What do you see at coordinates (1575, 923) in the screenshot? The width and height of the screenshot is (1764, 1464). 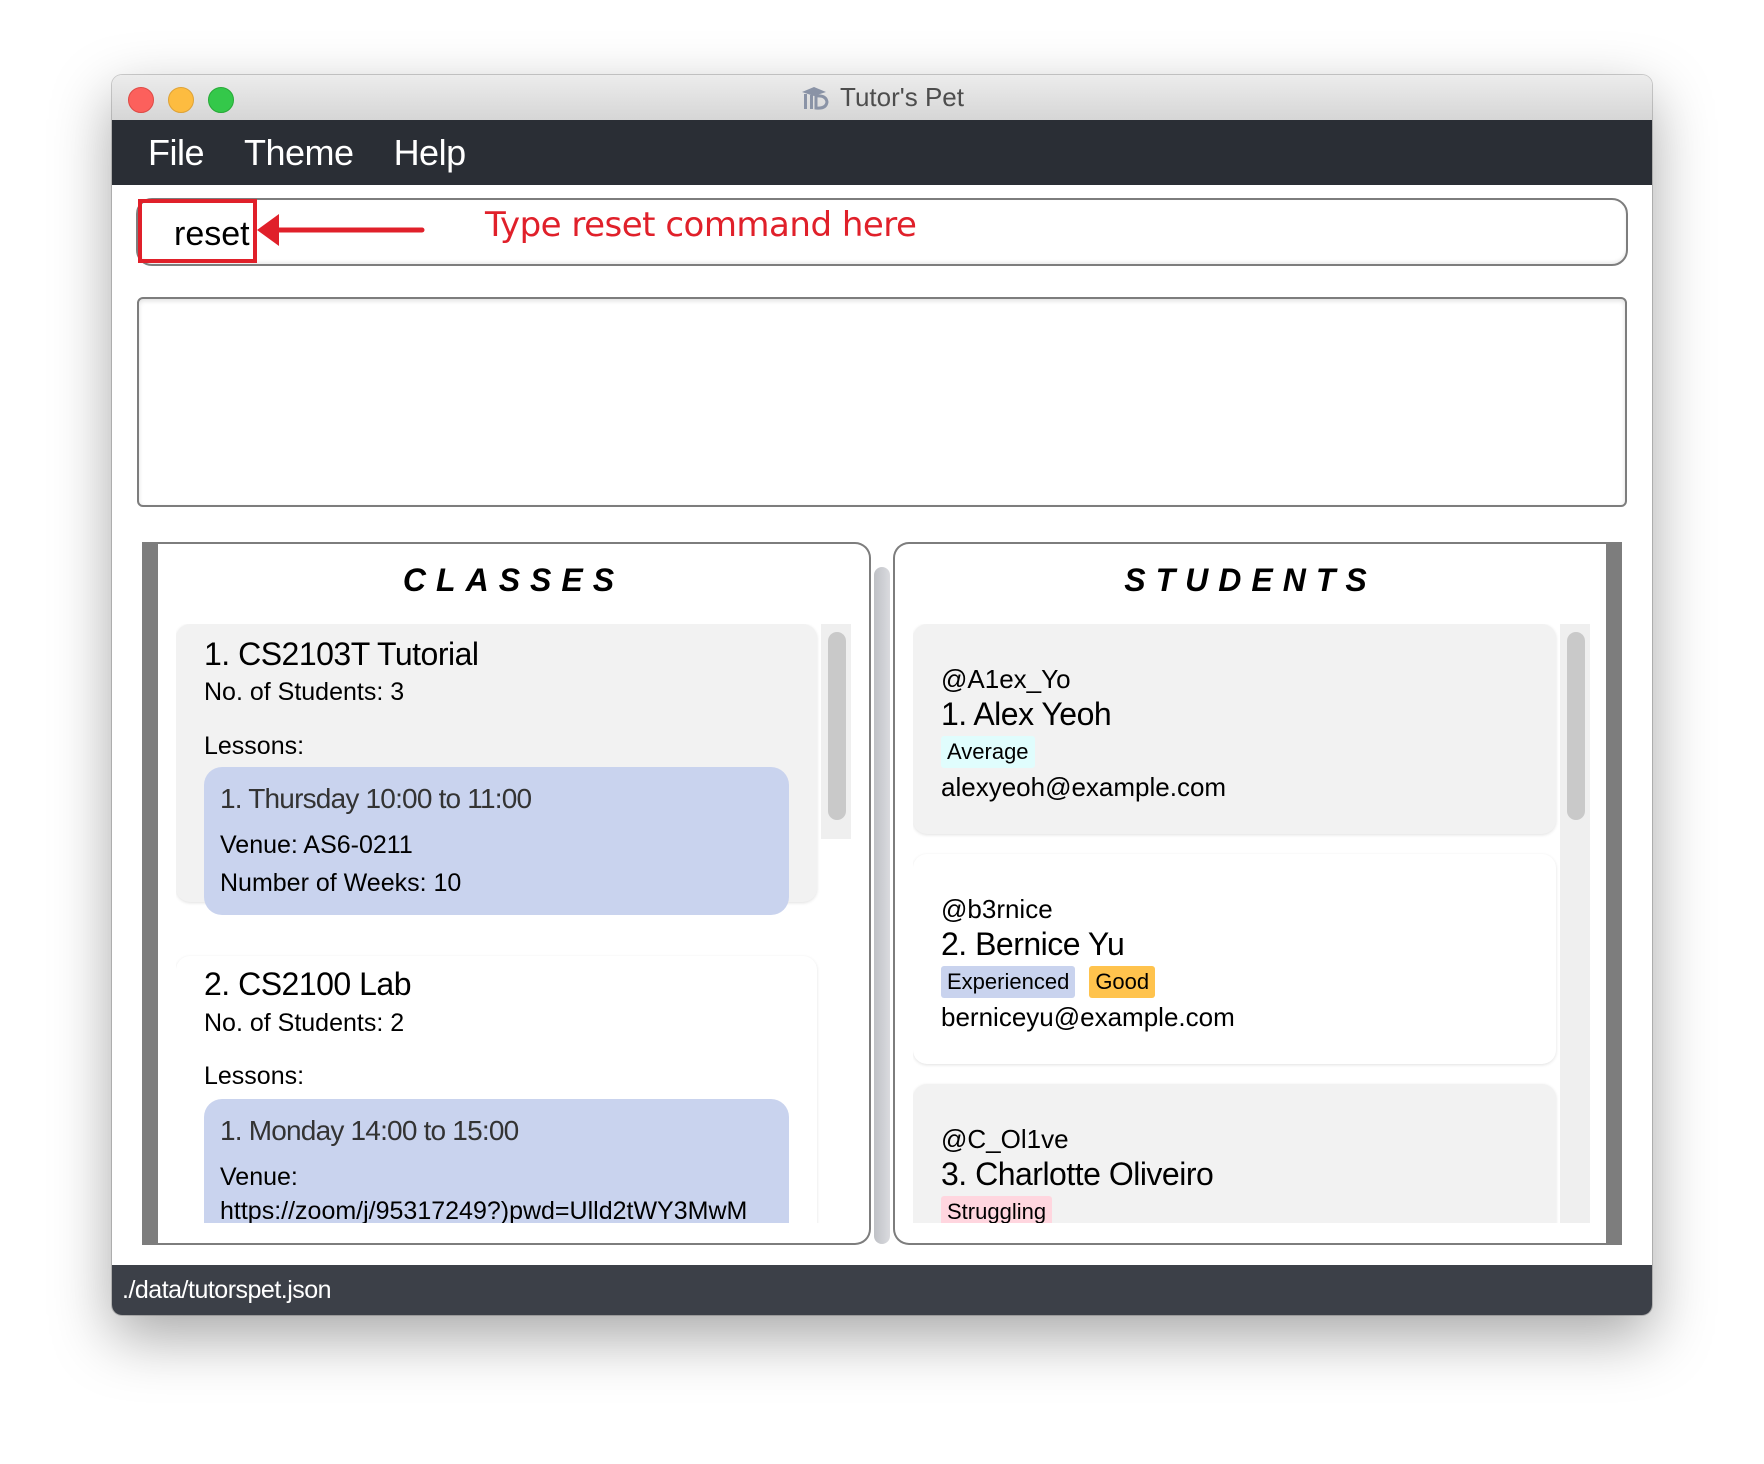 I see `students-scrollbar` at bounding box center [1575, 923].